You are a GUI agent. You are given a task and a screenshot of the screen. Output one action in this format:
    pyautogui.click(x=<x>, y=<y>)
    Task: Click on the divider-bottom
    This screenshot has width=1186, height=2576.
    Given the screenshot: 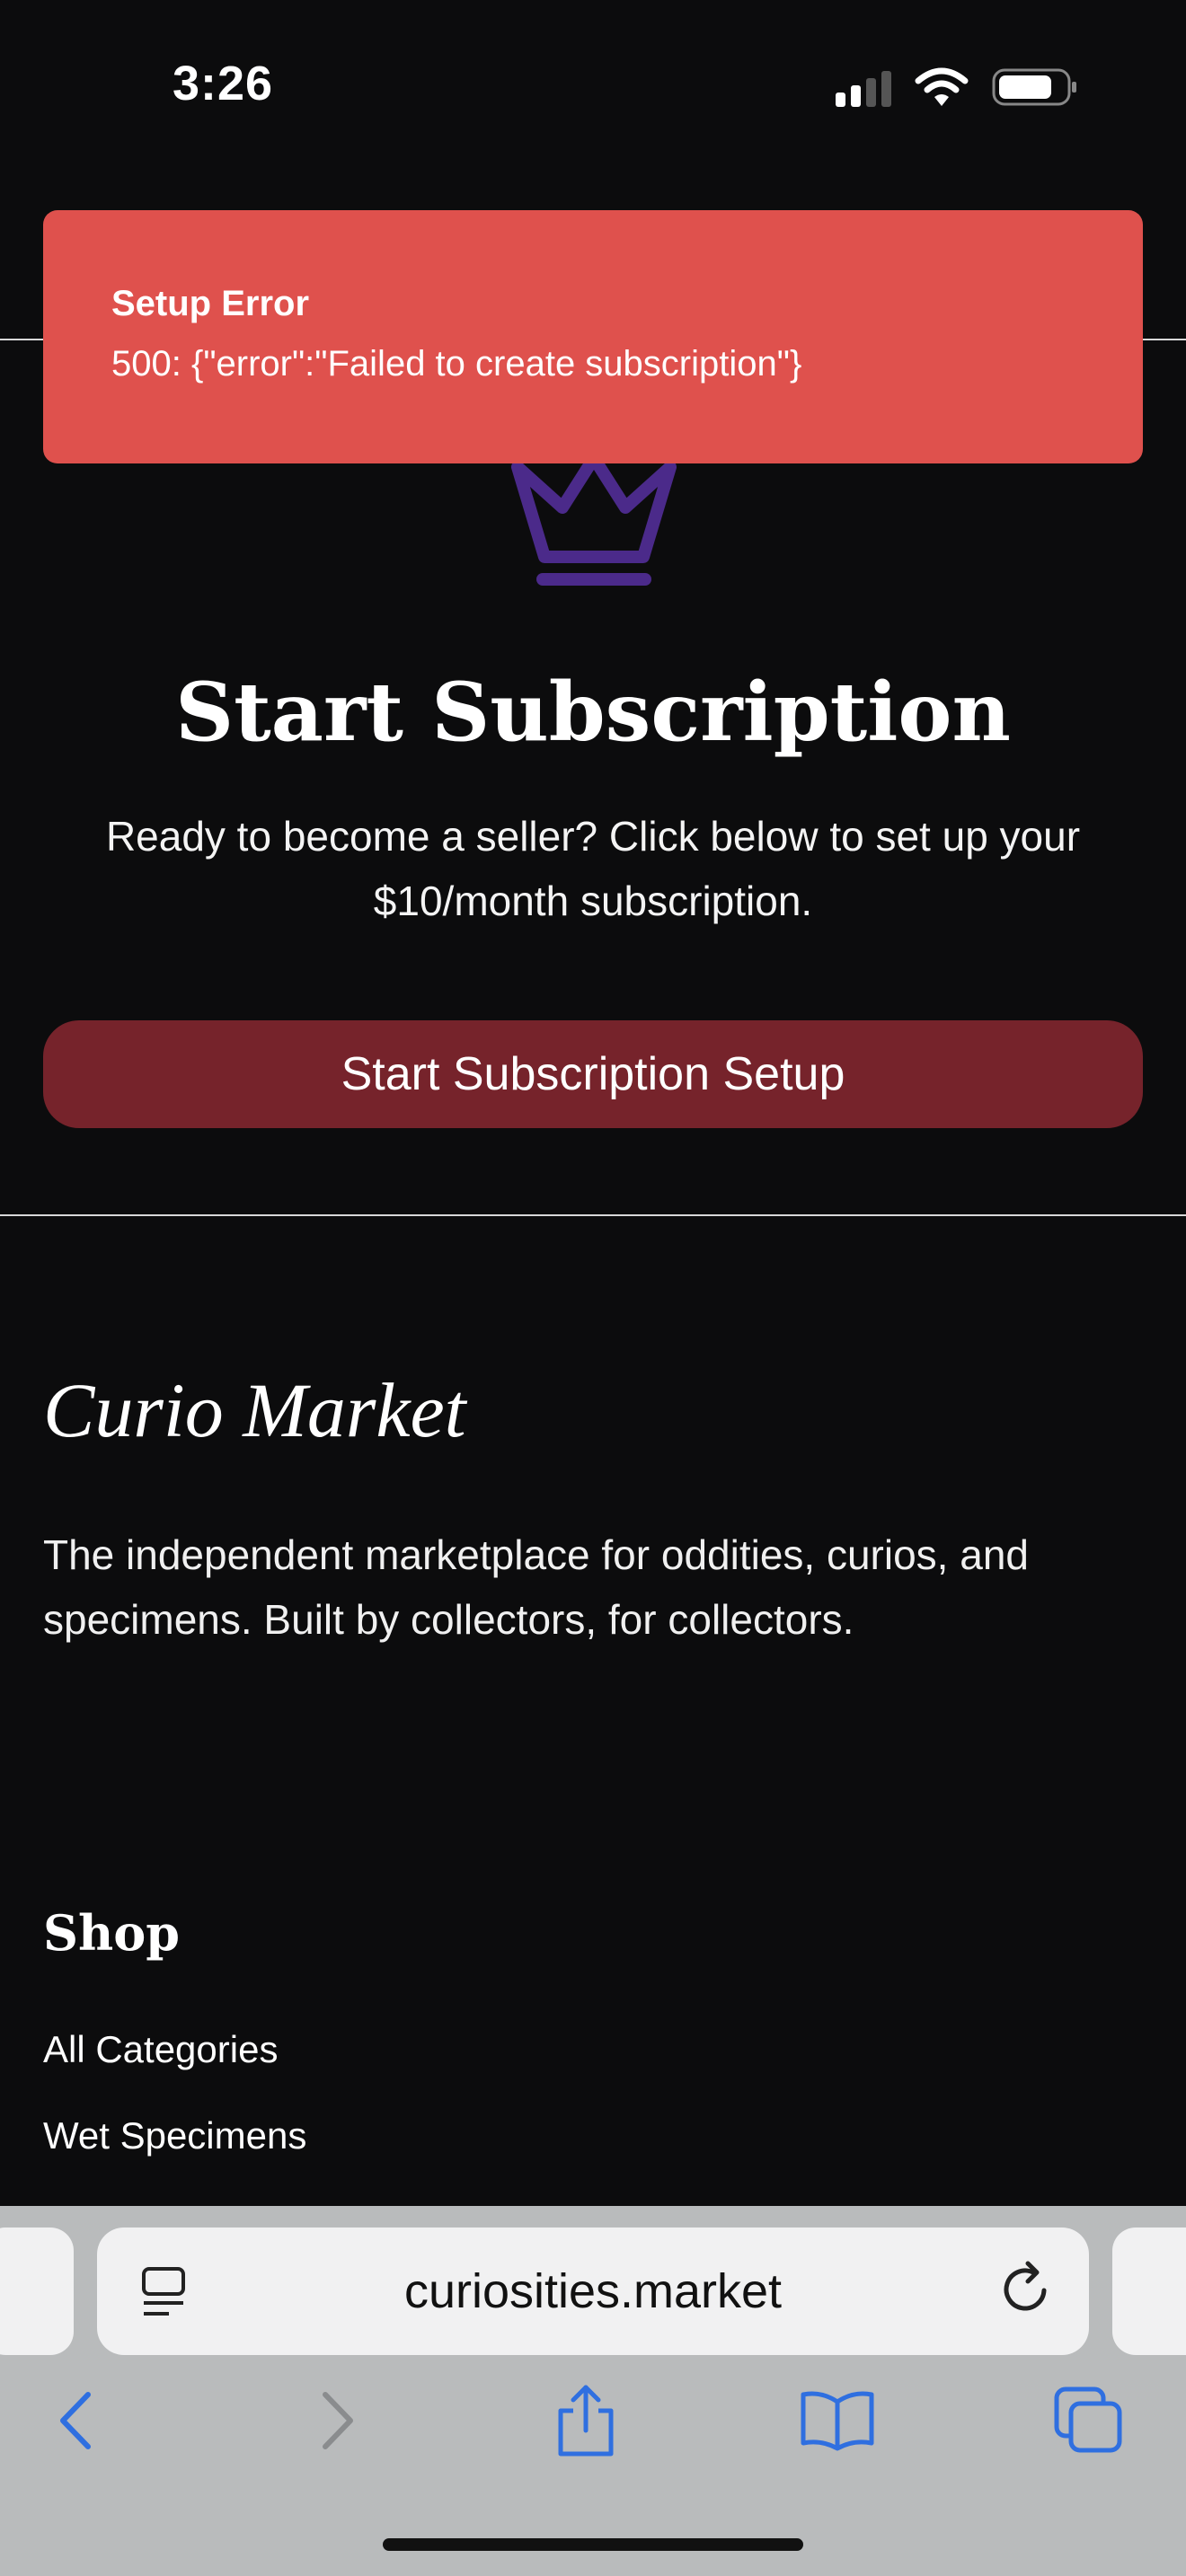 What is the action you would take?
    pyautogui.click(x=593, y=1215)
    